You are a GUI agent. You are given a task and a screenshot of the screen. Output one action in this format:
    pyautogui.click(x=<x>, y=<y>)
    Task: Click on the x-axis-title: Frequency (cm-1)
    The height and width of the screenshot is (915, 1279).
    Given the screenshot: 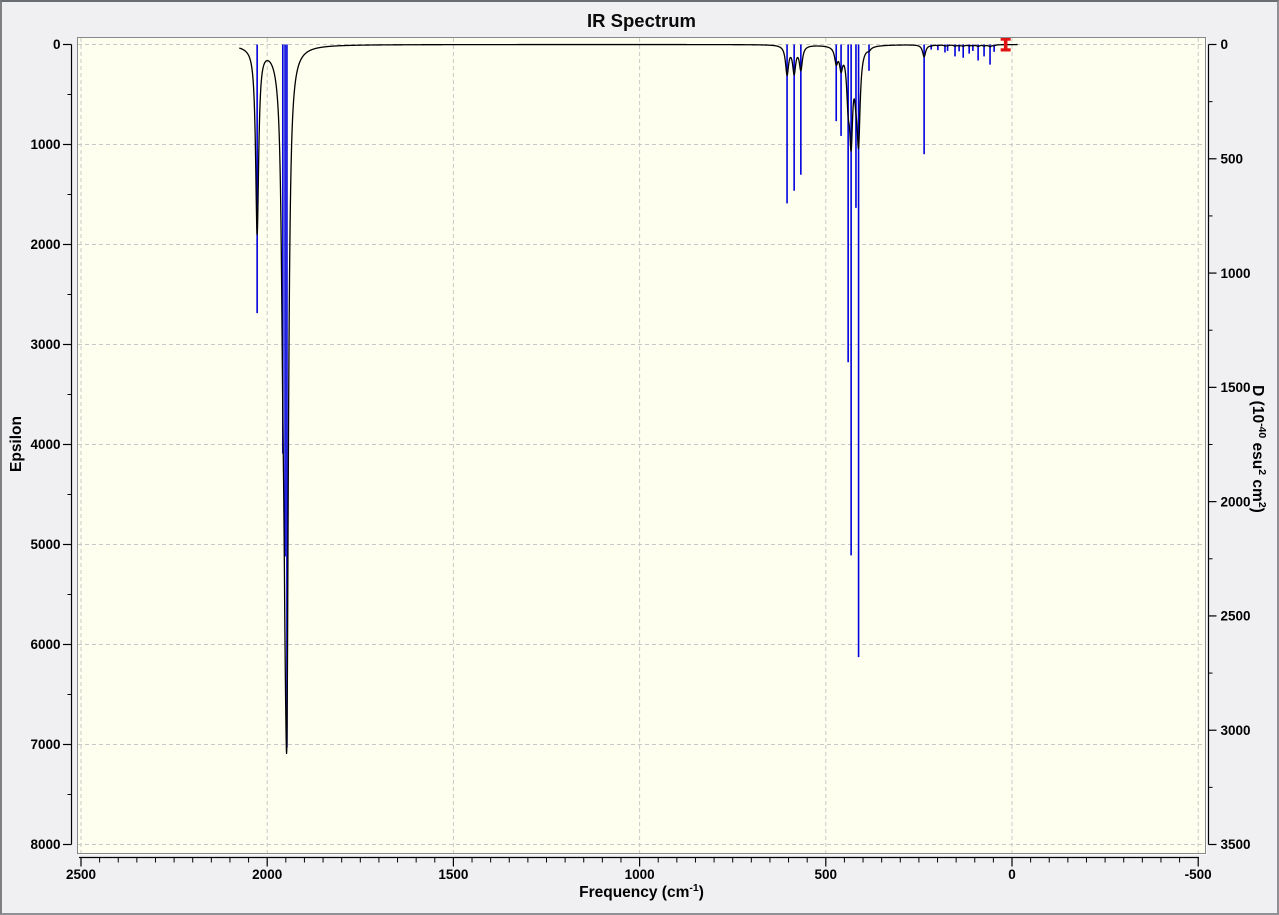 What is the action you would take?
    pyautogui.click(x=641, y=891)
    